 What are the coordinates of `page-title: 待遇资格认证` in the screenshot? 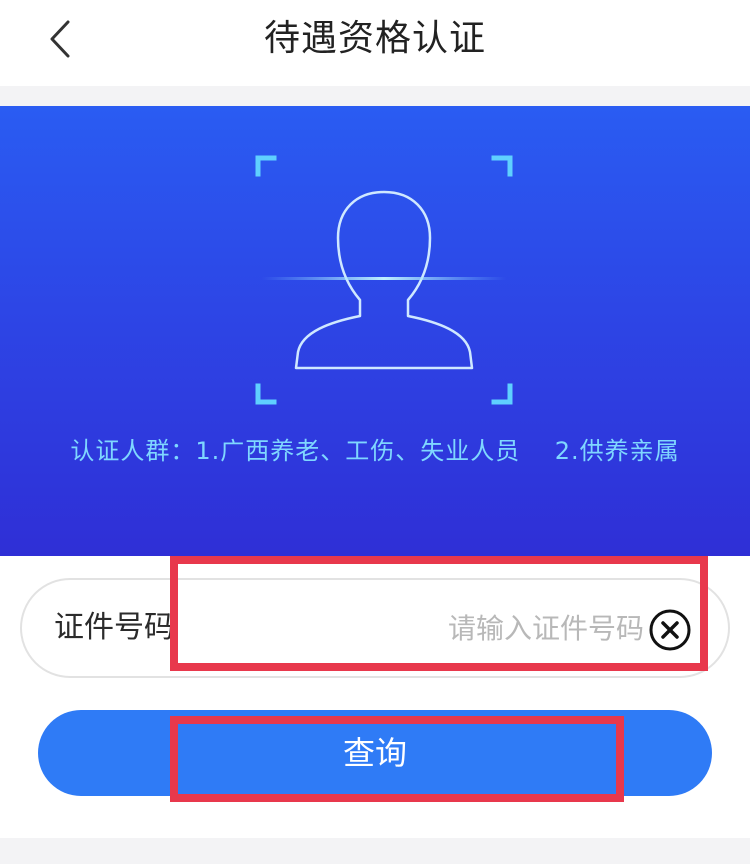 It's located at (374, 38).